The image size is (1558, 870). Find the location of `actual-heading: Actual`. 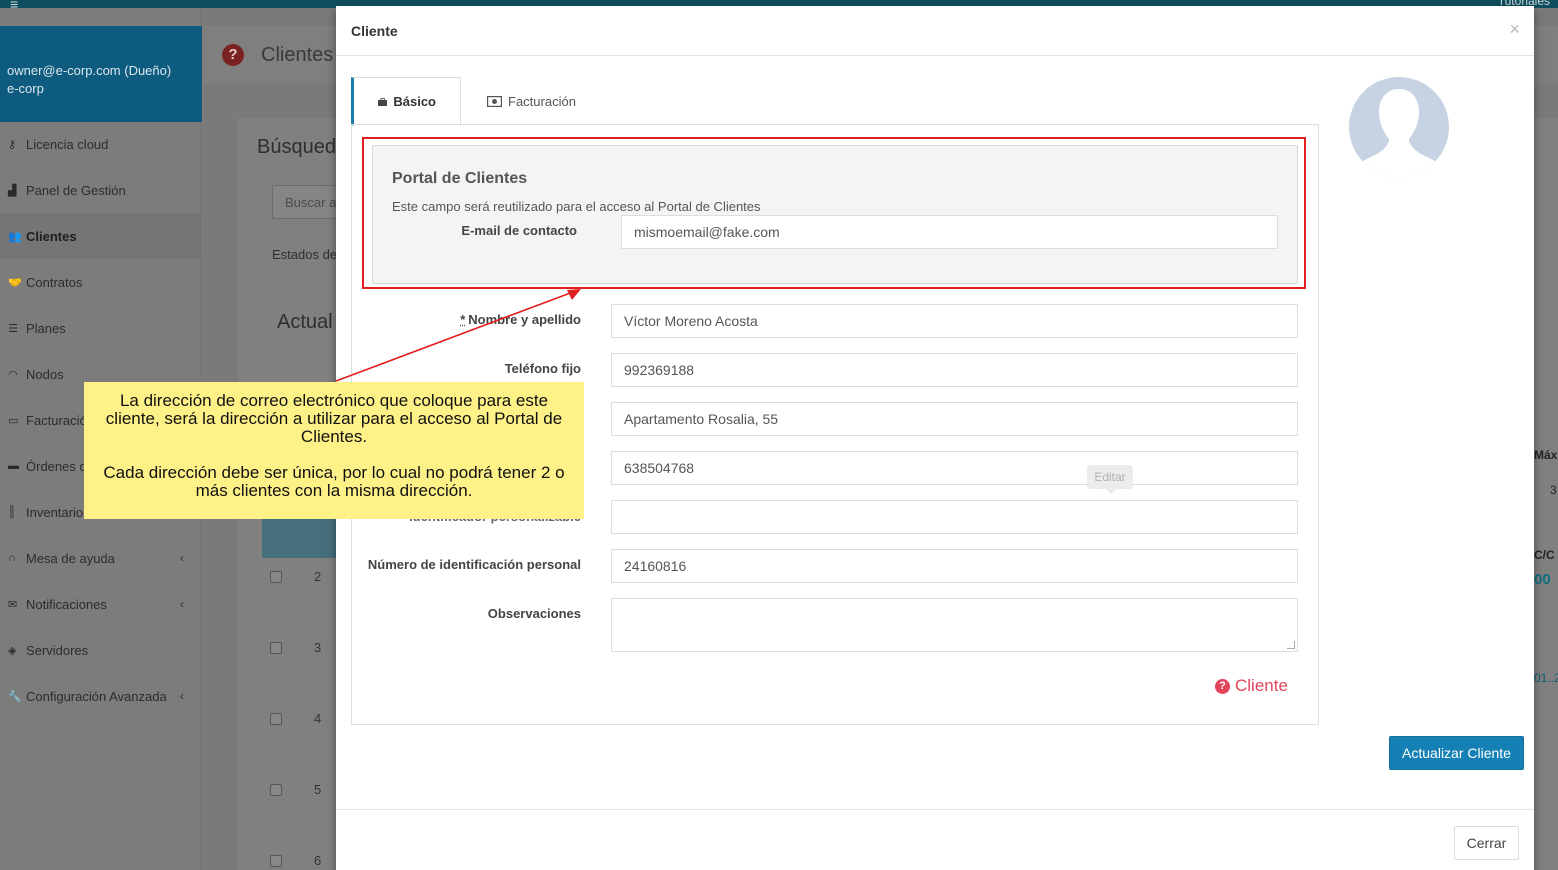

actual-heading: Actual is located at coordinates (305, 322).